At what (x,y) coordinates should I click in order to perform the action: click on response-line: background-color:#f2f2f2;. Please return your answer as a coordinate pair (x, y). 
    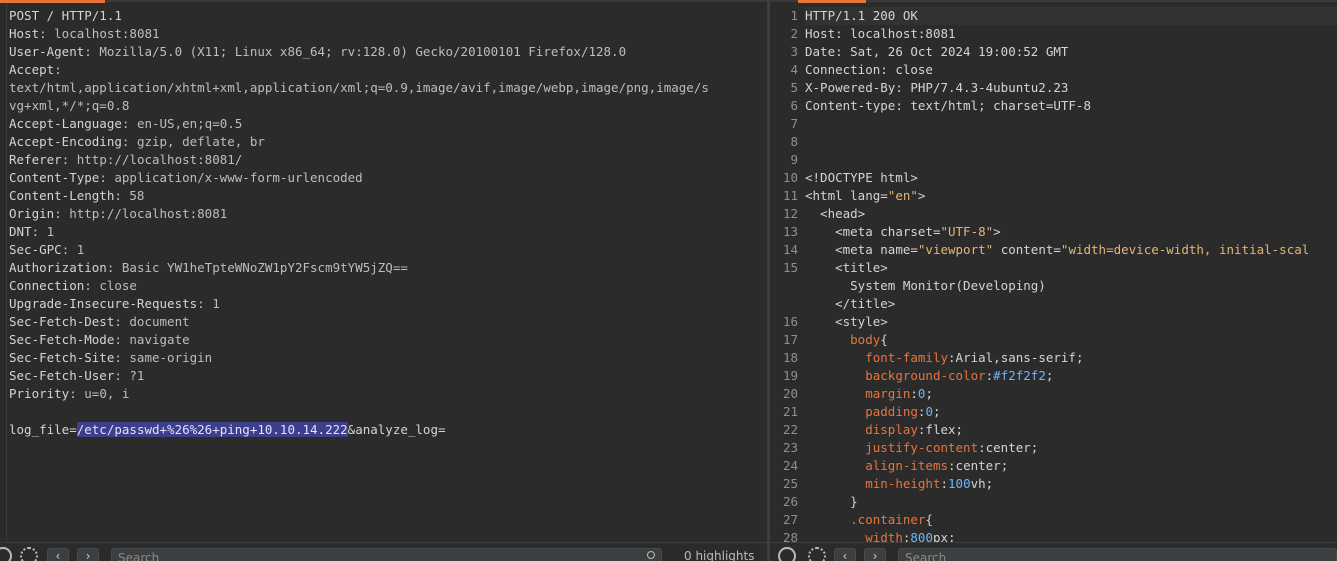
    Looking at the image, I should click on (1071, 376).